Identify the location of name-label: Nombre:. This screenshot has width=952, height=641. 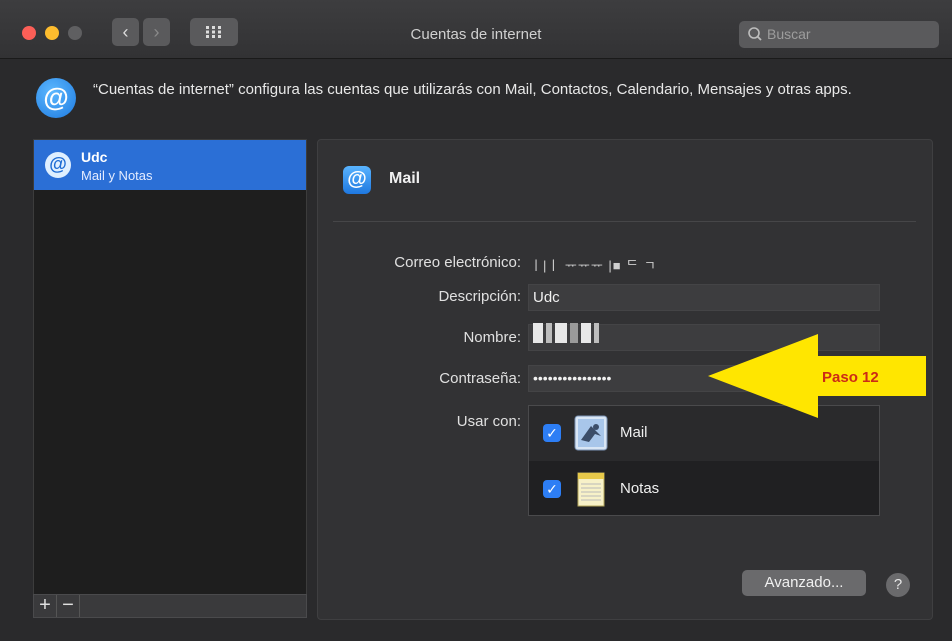
(492, 337).